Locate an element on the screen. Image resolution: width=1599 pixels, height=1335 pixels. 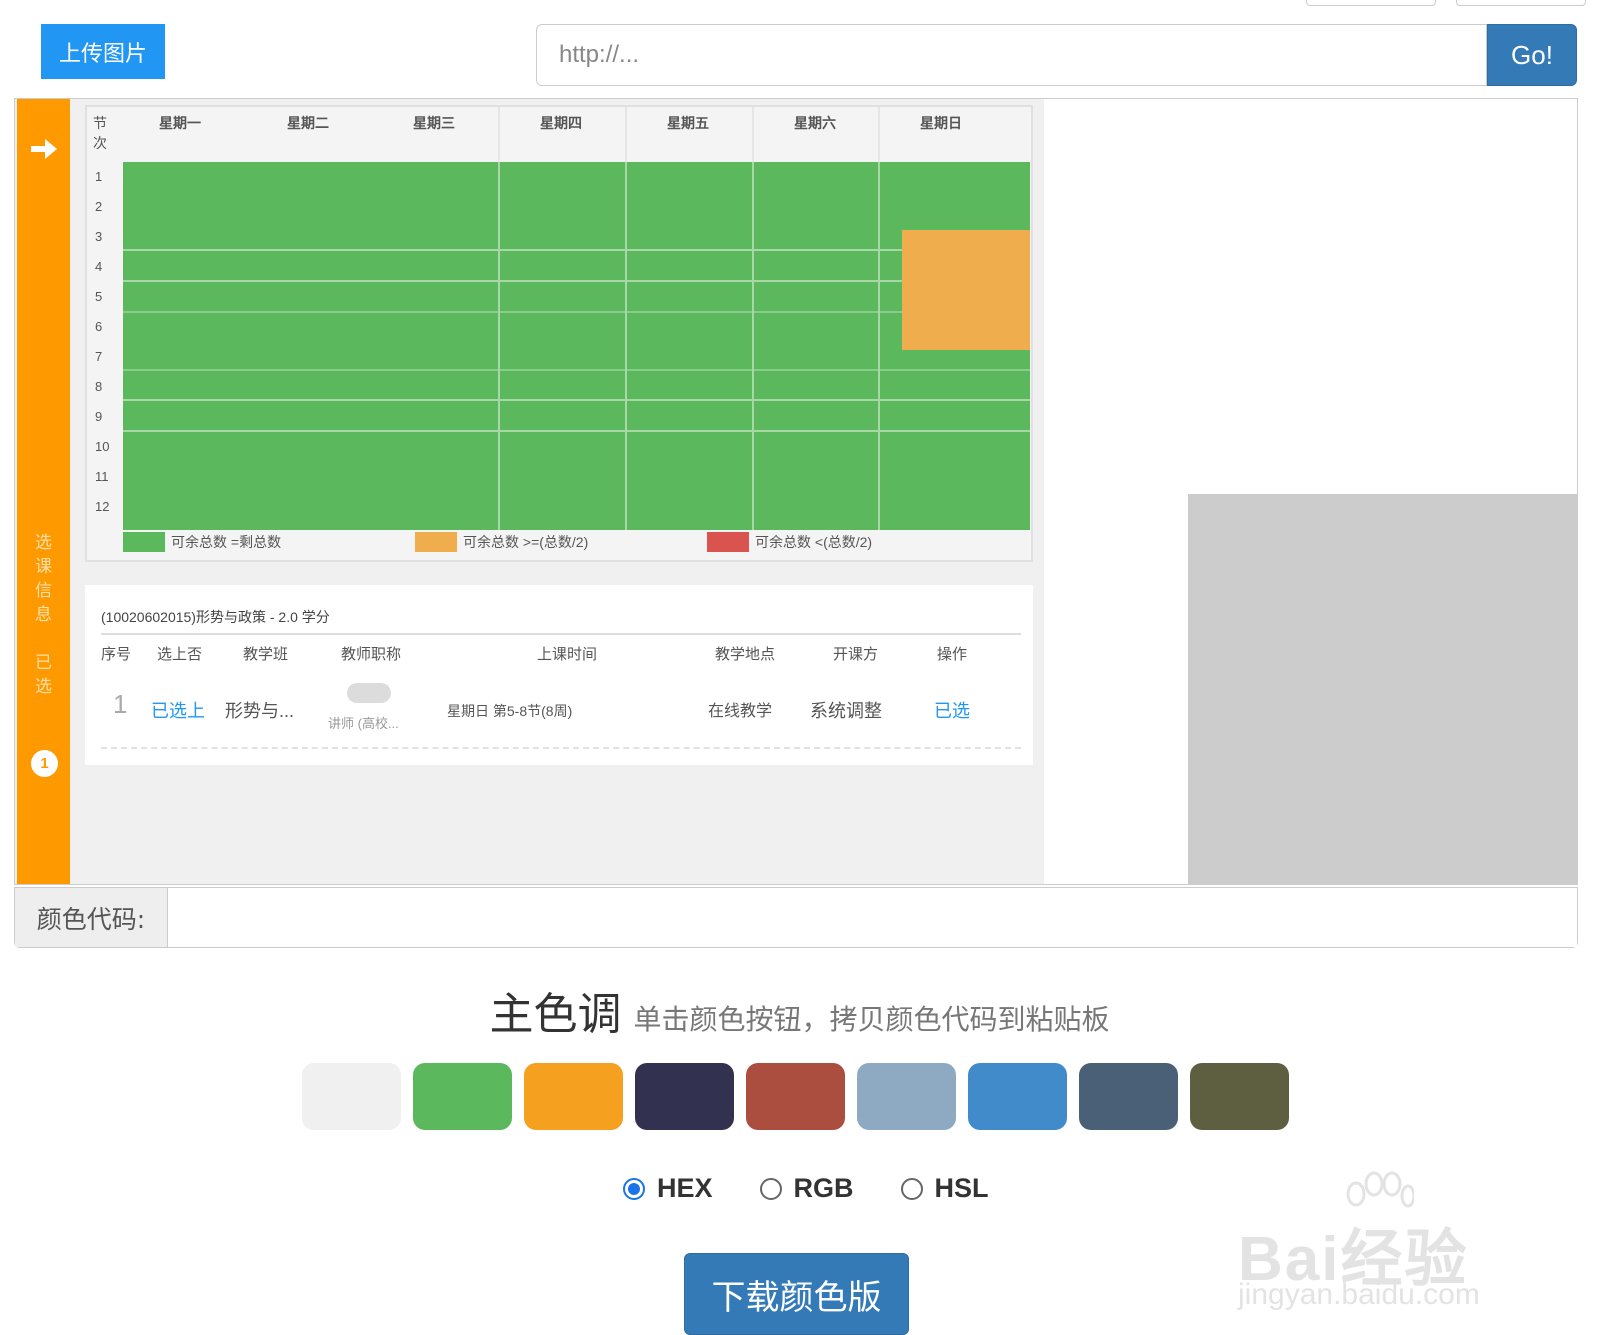
timetable-day-header: 星期日 is located at coordinates (941, 123).